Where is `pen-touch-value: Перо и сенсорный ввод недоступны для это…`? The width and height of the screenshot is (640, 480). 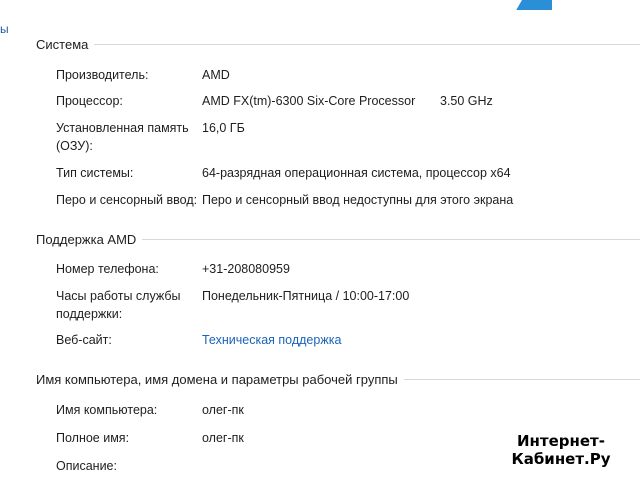 pen-touch-value: Перо и сенсорный ввод недоступны для это… is located at coordinates (358, 200).